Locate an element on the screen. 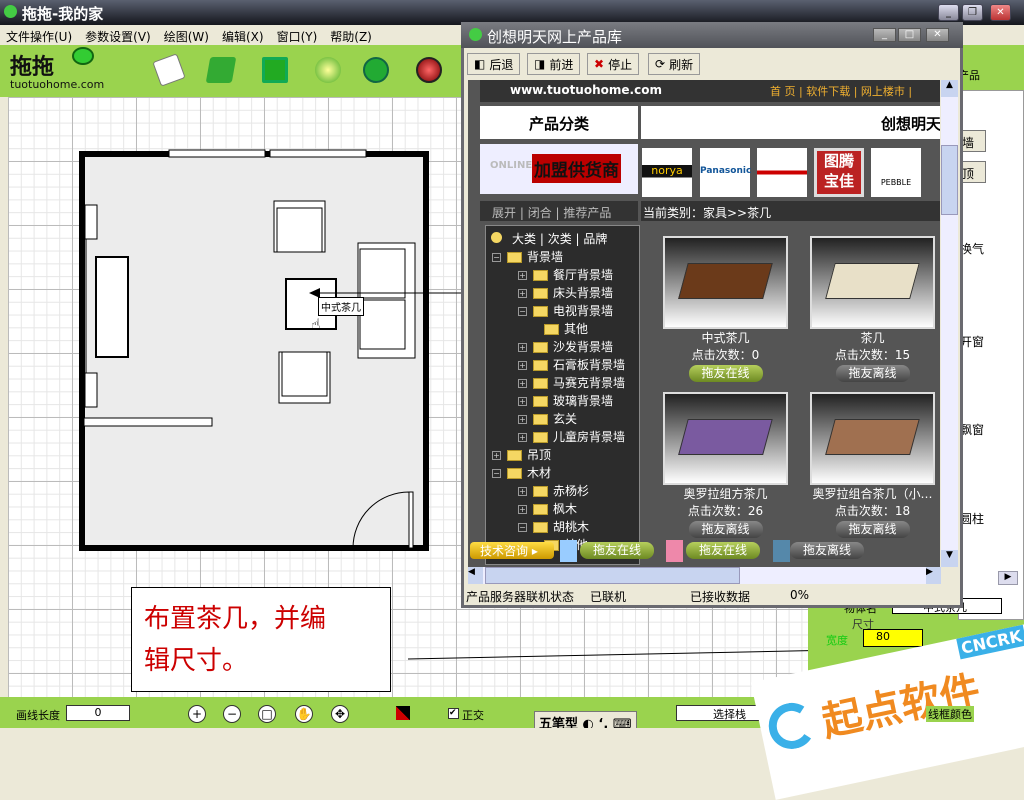 The image size is (1024, 800). color-icon is located at coordinates (403, 713).